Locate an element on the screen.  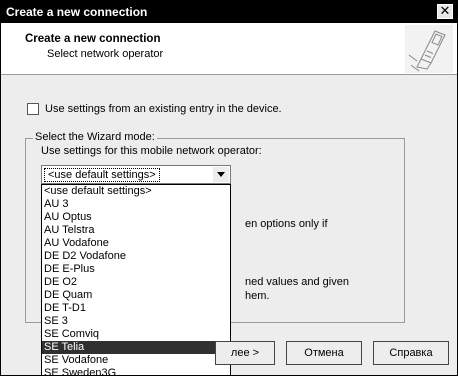
obscured-text-2: ned values and given is located at coordinates (297, 282).